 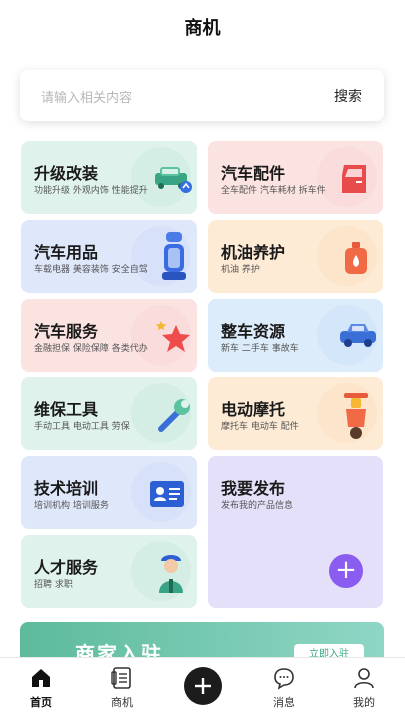 I want to click on car-upgrade-icon, so click(x=173, y=180).